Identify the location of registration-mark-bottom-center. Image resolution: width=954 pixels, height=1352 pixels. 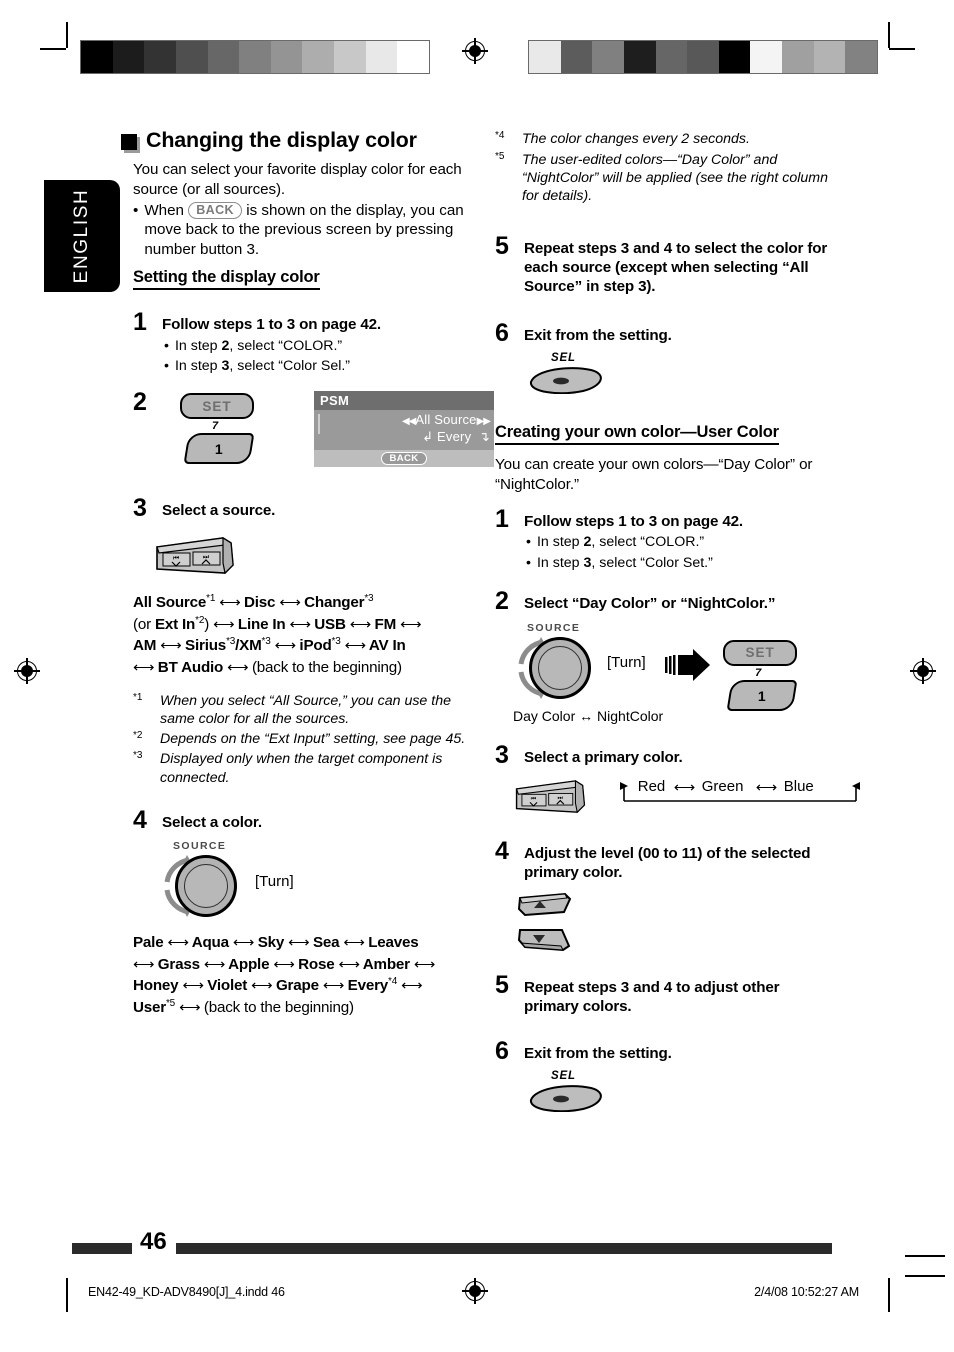
(475, 1291).